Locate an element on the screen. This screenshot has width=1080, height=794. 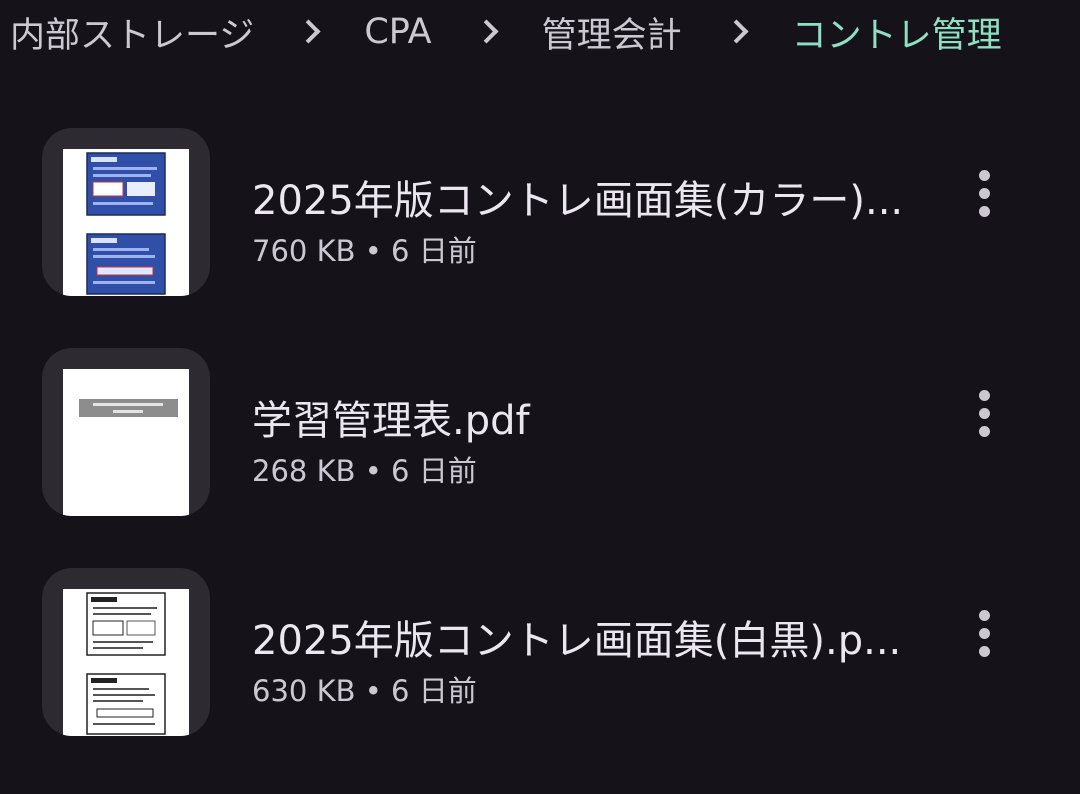
breadcrumb-item-cpa: CPA is located at coordinates (397, 32).